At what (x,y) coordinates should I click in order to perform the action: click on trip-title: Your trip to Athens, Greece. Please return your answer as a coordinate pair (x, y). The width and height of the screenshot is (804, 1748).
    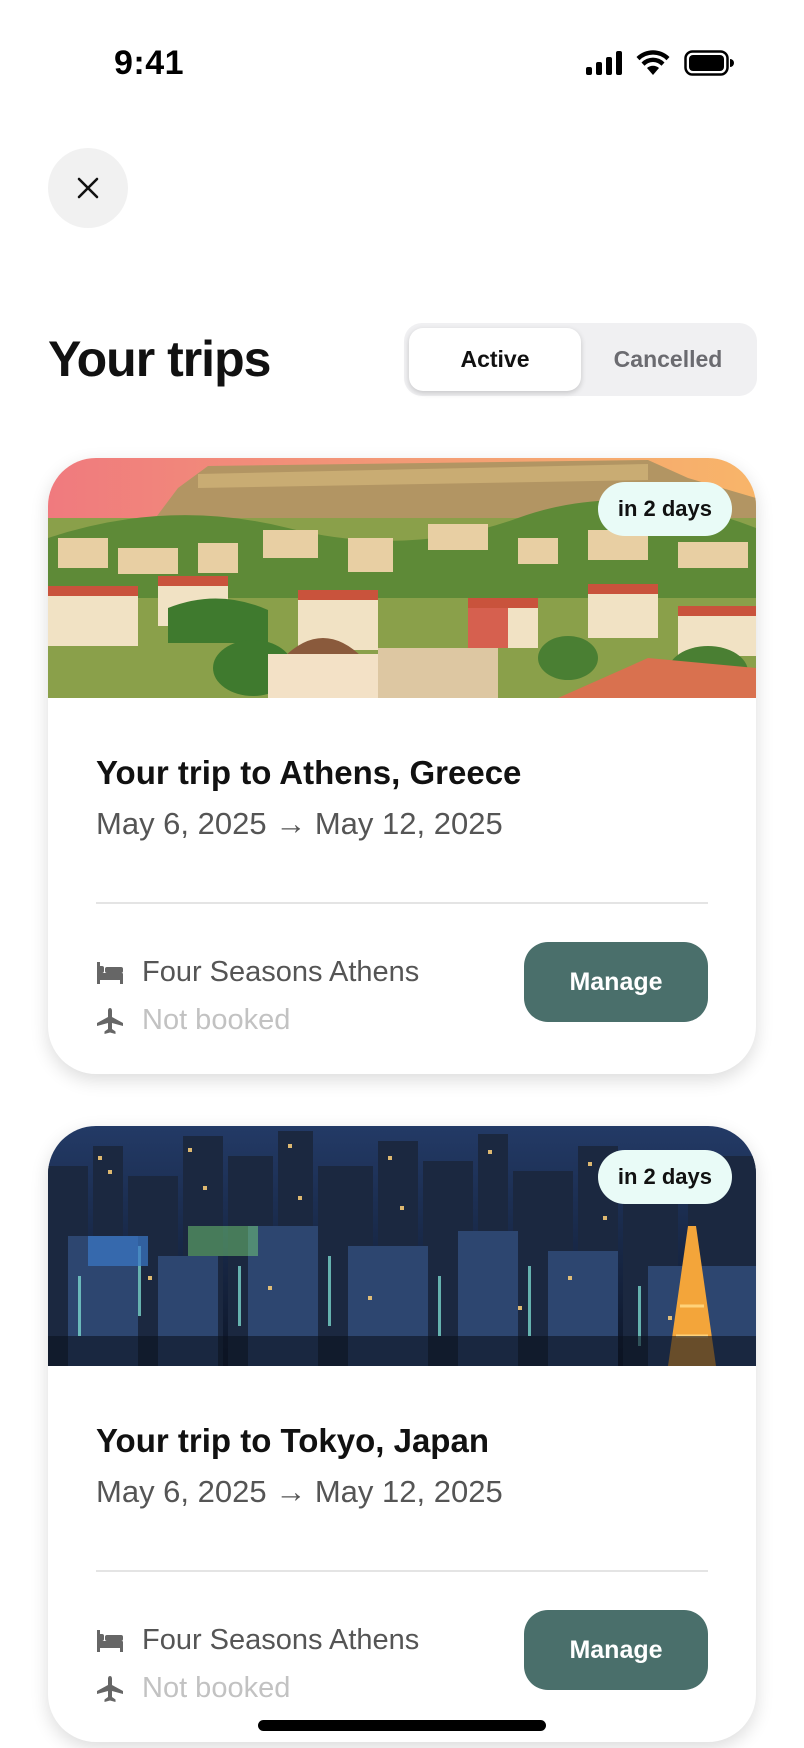
    Looking at the image, I should click on (309, 772).